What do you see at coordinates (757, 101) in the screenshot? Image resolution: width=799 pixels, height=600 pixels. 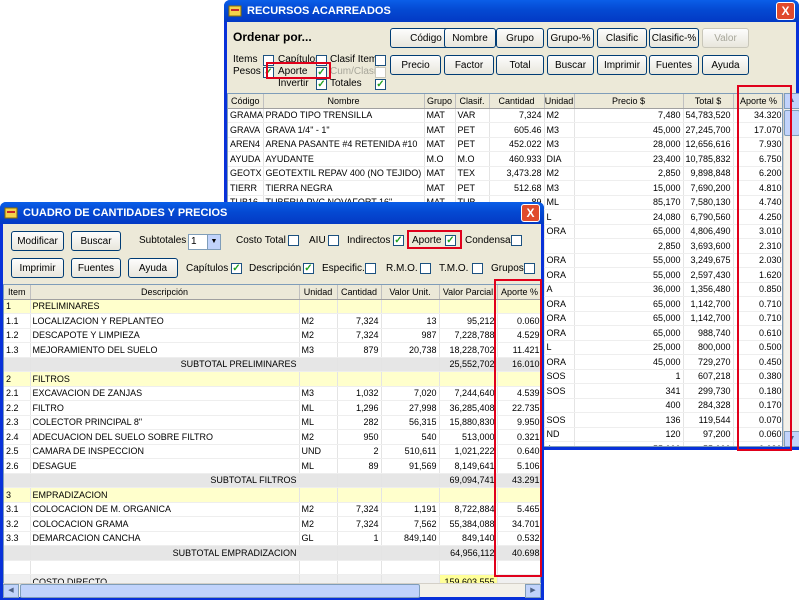 I see `recursos-col-header: Aporte %` at bounding box center [757, 101].